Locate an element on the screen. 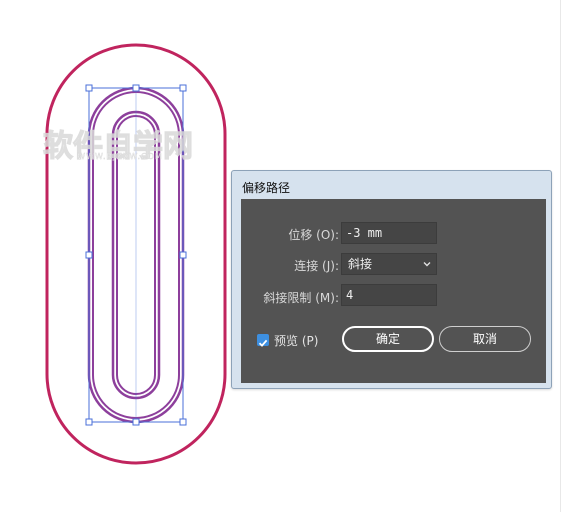 The image size is (562, 512). ok-button: 确定 is located at coordinates (388, 339).